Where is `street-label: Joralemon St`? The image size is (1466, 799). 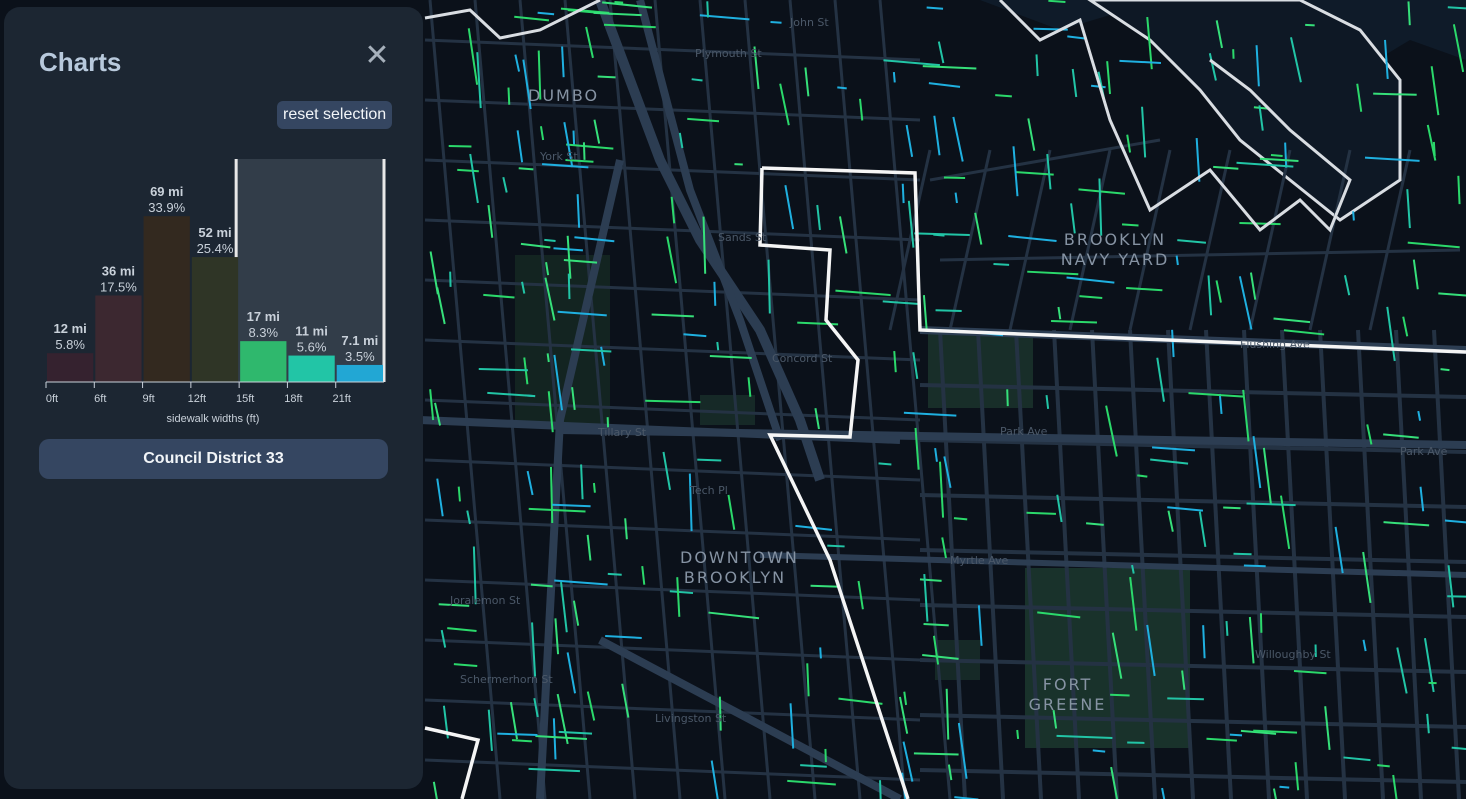 street-label: Joralemon St is located at coordinates (485, 600).